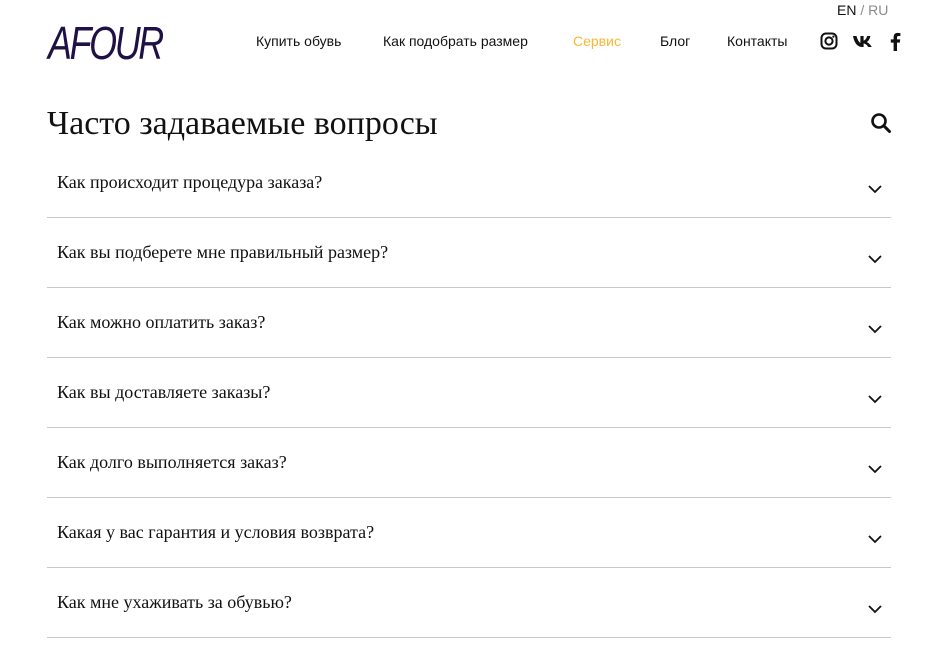  Describe the element at coordinates (881, 123) in the screenshot. I see `search-icon` at that location.